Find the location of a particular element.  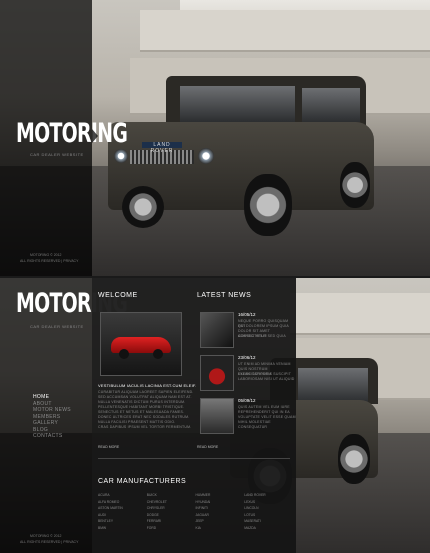

news-date: 16/05/12 is located at coordinates (247, 314).